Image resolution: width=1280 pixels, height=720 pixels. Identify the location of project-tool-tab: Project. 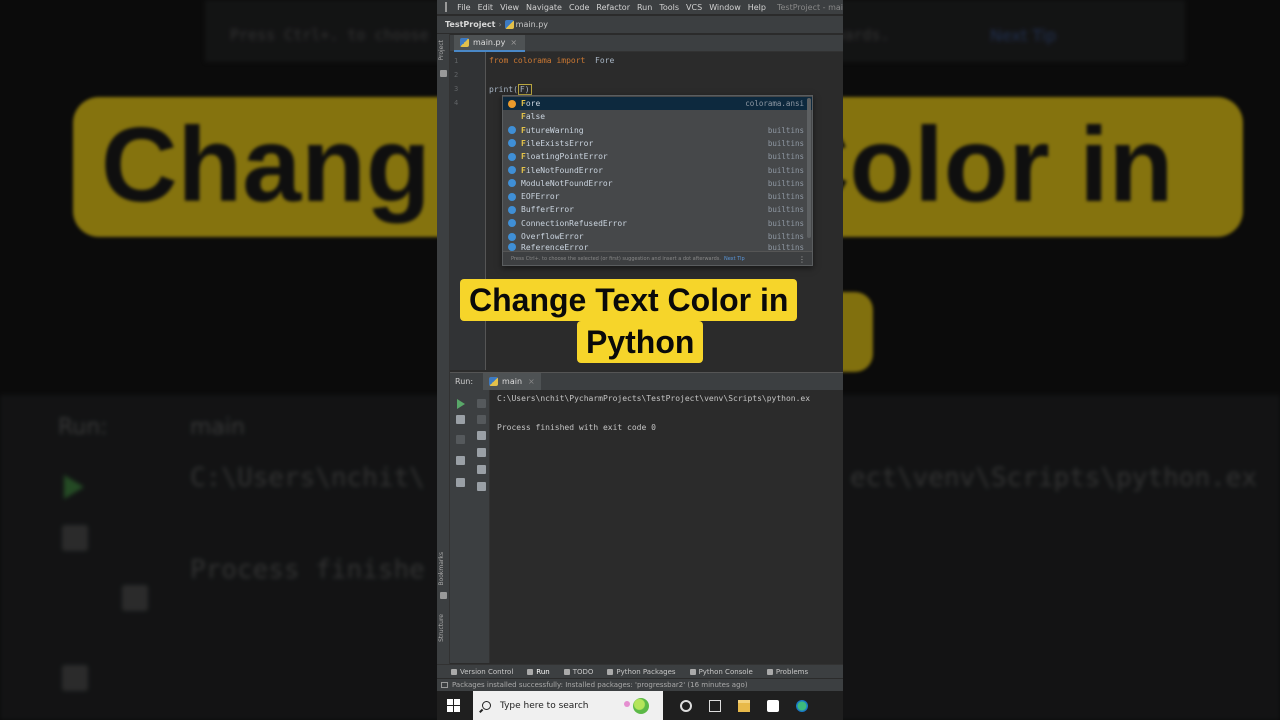
(441, 50).